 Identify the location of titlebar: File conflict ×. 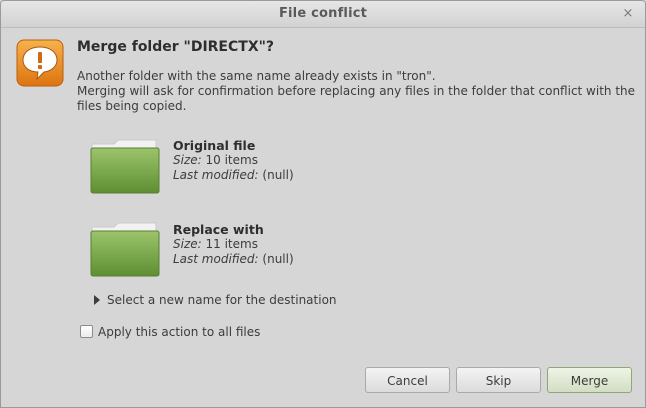
(323, 14).